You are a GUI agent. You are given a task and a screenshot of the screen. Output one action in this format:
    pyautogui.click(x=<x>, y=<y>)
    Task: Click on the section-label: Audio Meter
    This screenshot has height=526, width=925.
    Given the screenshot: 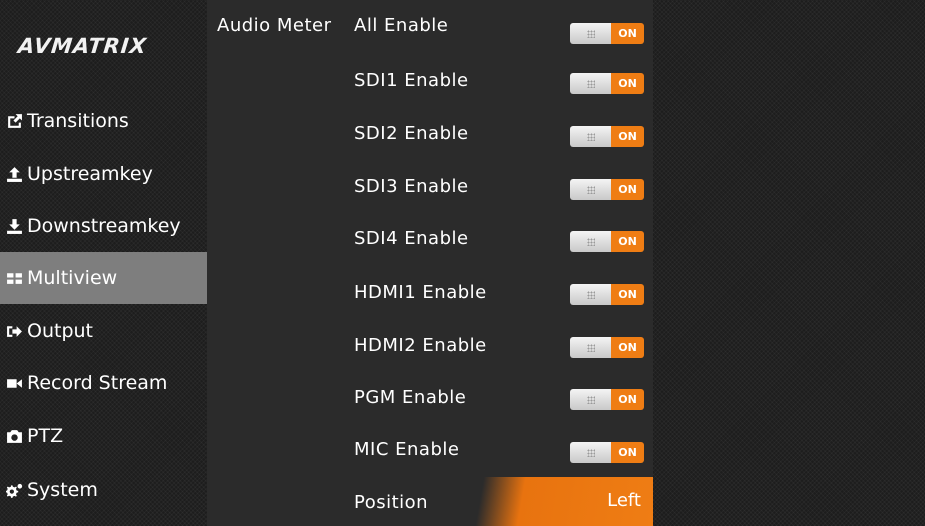 What is the action you would take?
    pyautogui.click(x=274, y=25)
    